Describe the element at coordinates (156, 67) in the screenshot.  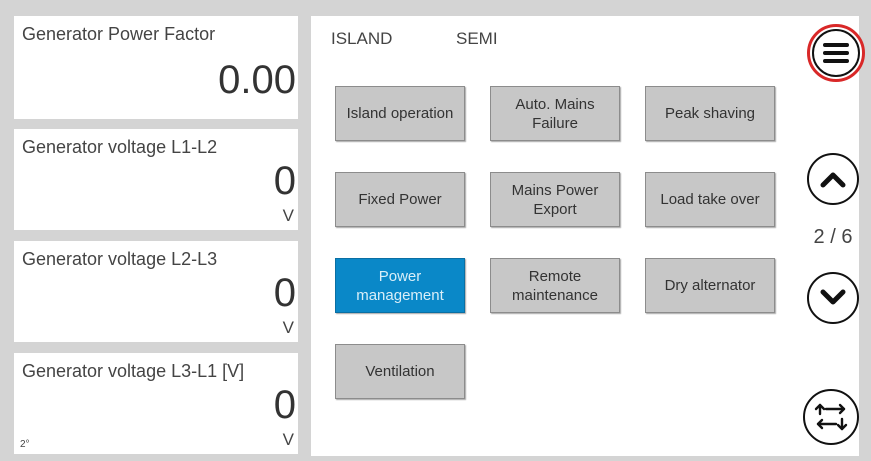
I see `measurement-panel-power-factor: Generator Power Factor 0.00` at that location.